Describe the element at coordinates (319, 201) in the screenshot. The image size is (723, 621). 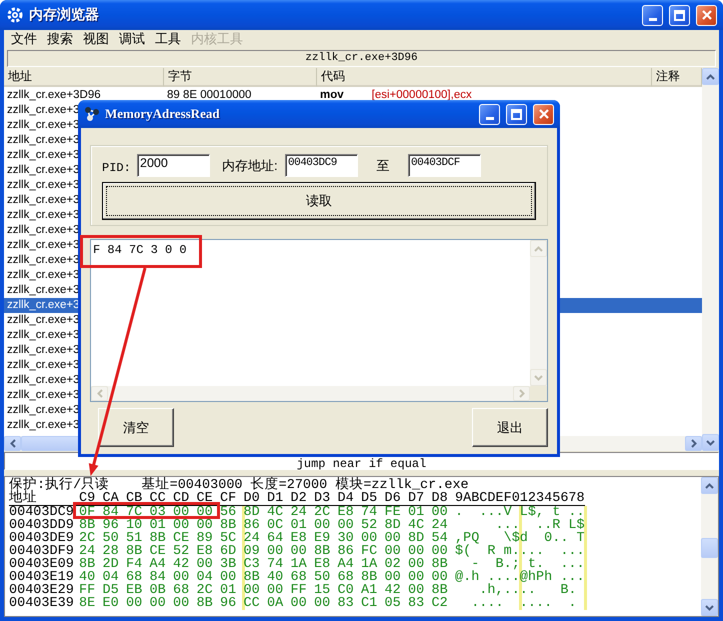
I see `read-button: 读取` at that location.